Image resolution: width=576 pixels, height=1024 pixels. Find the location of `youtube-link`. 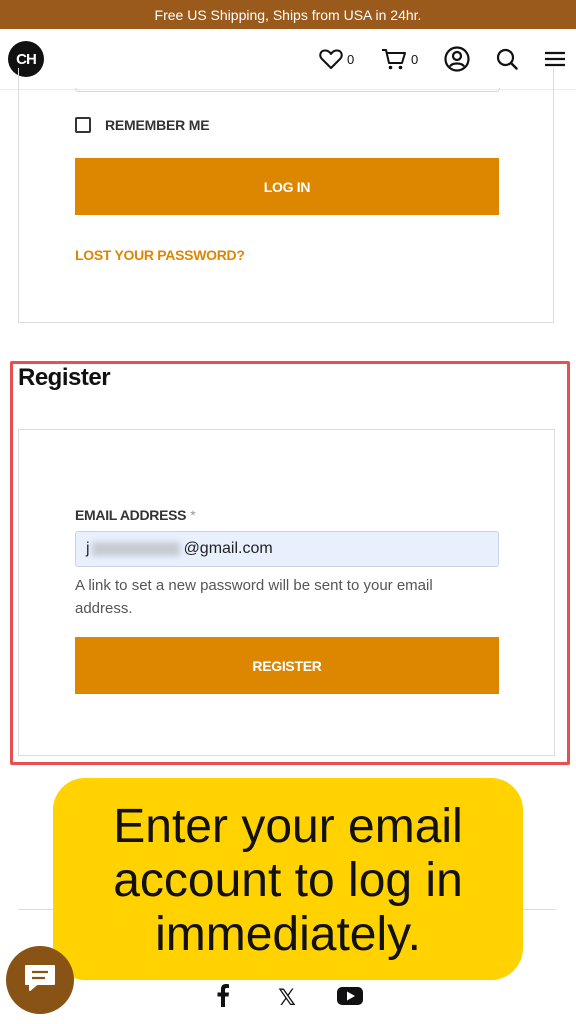

youtube-link is located at coordinates (350, 998).